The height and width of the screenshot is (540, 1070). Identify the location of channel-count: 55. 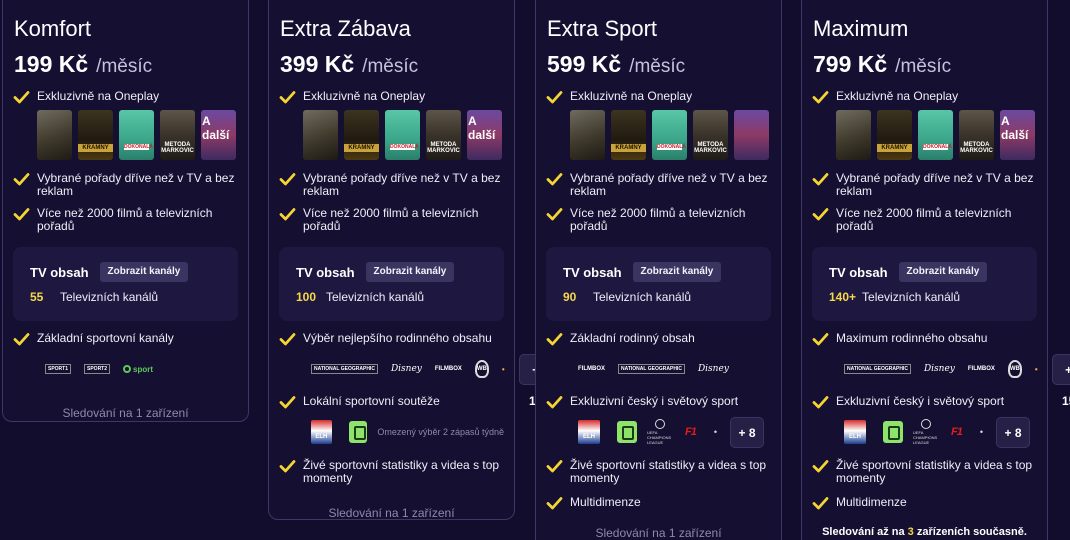
(37, 297).